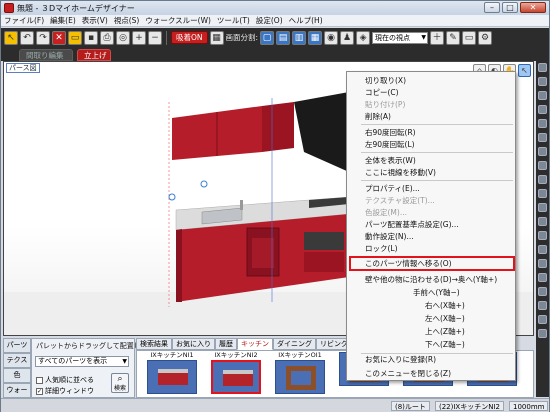 The image size is (550, 412). I want to click on menu-rotate-right: 右90度回転(R), so click(390, 133).